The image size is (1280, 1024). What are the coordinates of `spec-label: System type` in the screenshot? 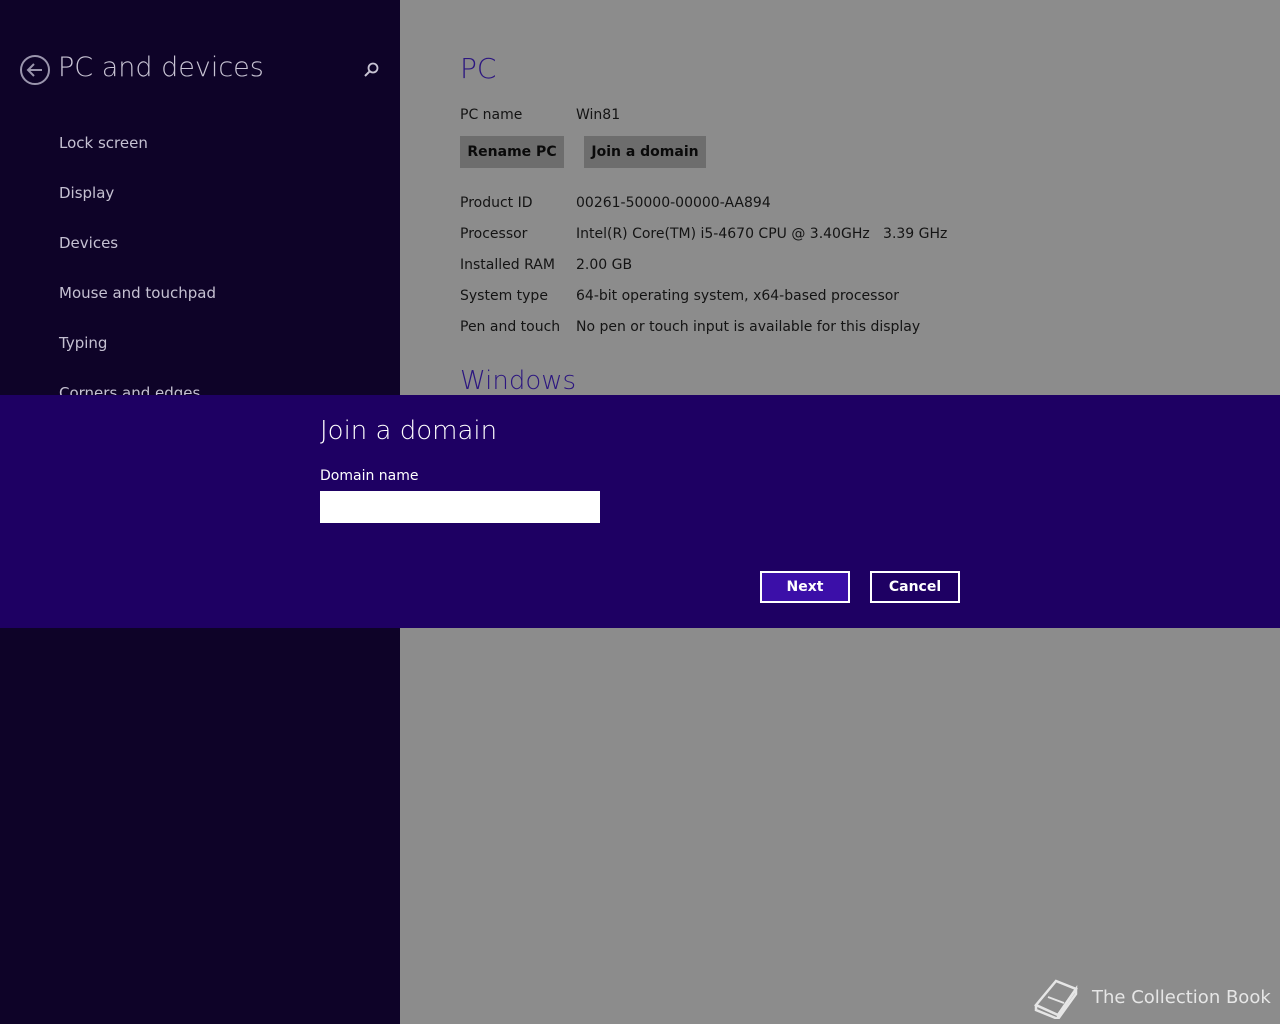 It's located at (504, 296).